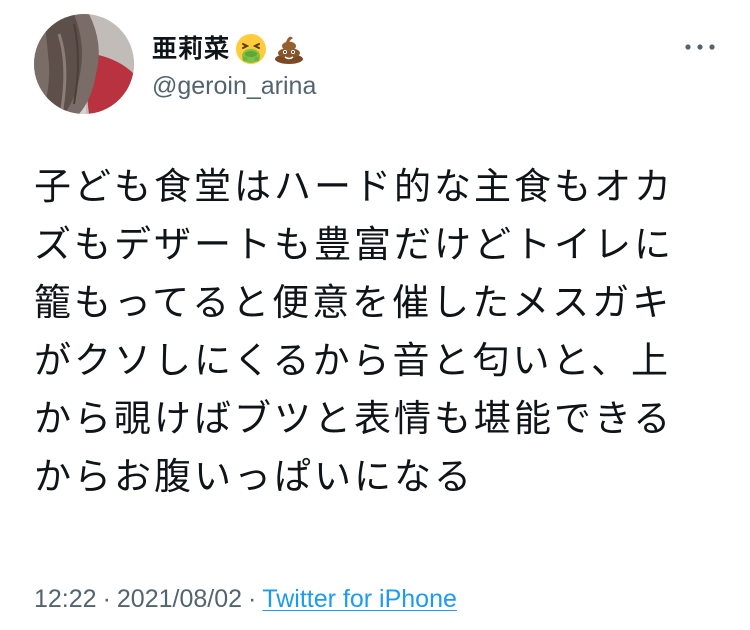  Describe the element at coordinates (191, 49) in the screenshot. I see `display-name: 亜莉菜` at that location.